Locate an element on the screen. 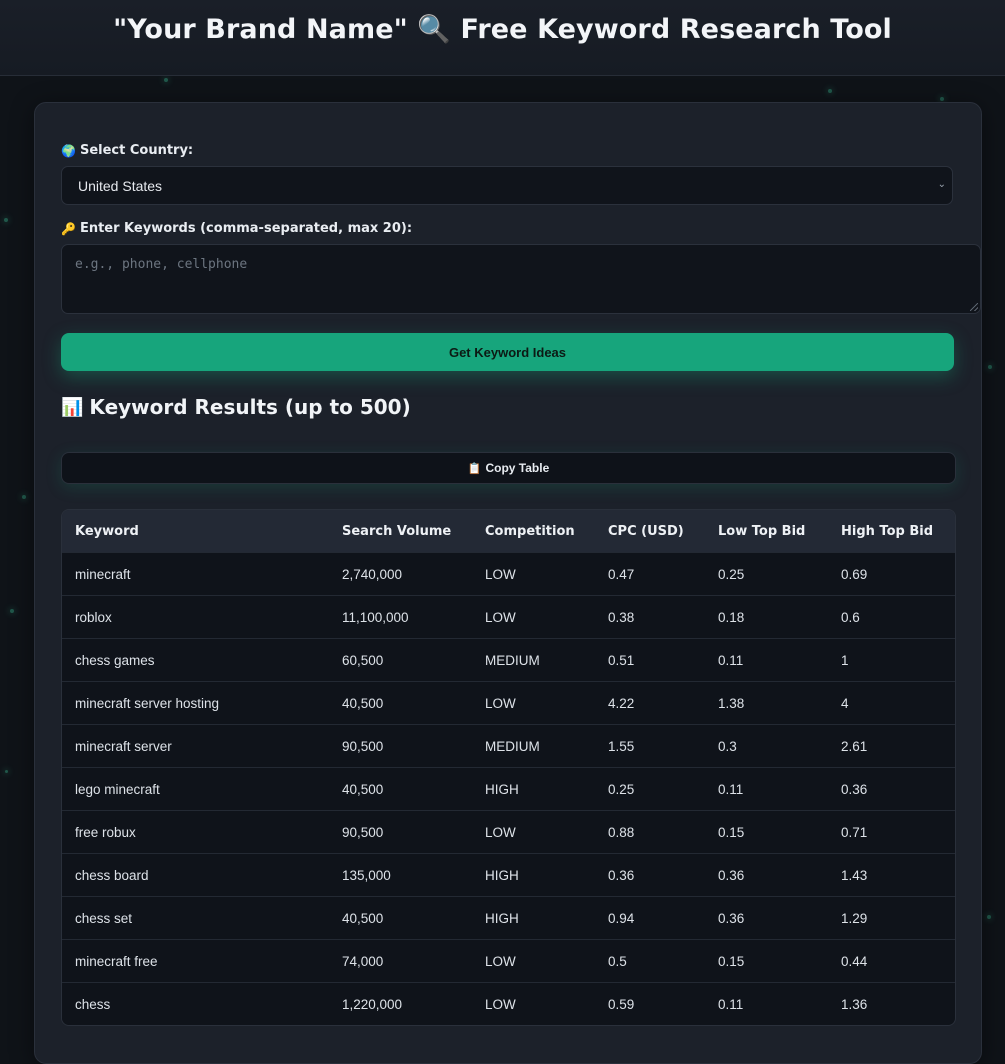 This screenshot has width=1005, height=1064. cell-low-top-bid: 0.25 is located at coordinates (766, 574).